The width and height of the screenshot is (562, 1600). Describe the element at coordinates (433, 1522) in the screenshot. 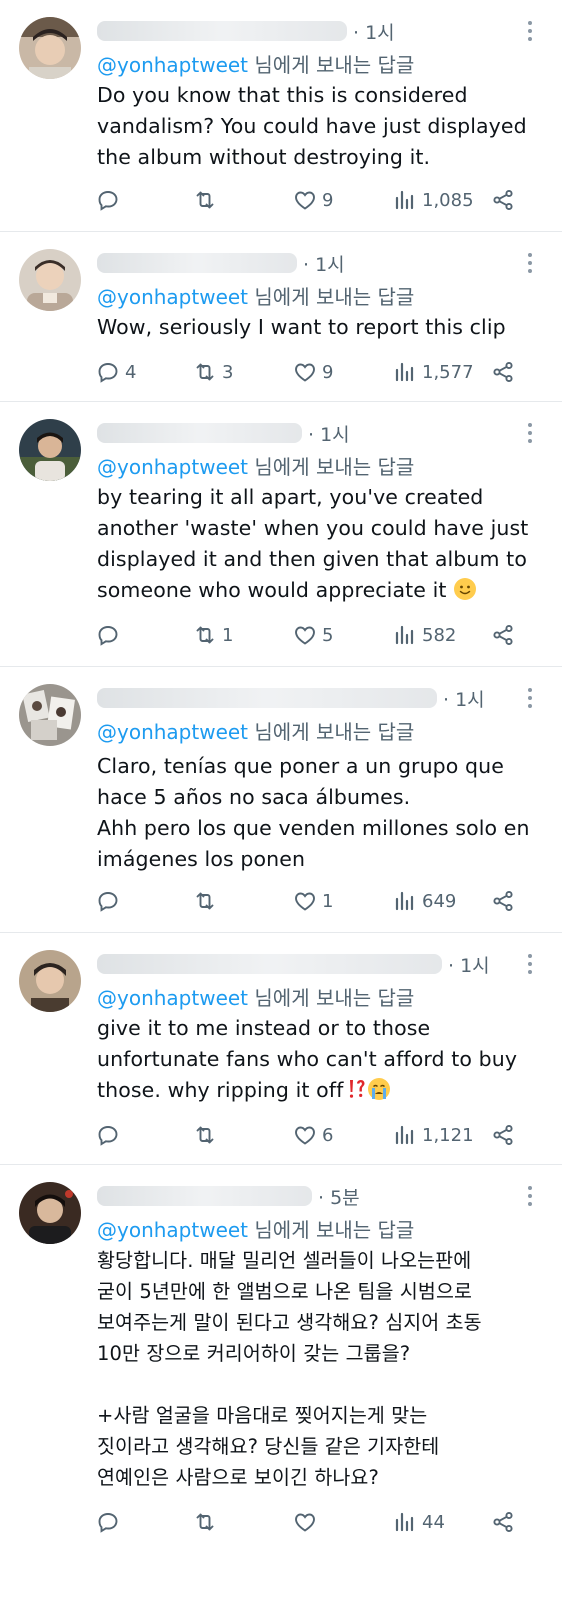

I see `view-count: 44` at that location.